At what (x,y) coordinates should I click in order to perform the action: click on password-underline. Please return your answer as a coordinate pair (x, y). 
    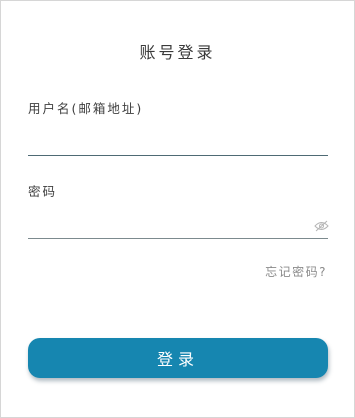
    Looking at the image, I should click on (178, 238).